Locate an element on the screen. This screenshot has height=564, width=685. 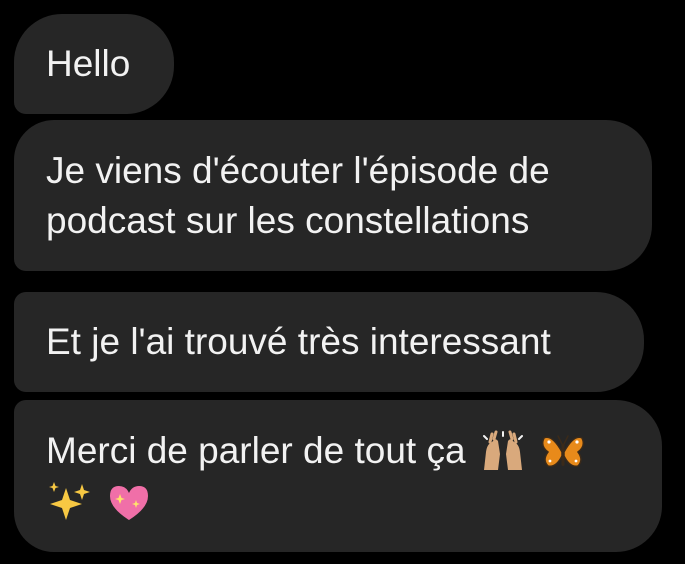
message-line-1: Merci de parler de tout ça is located at coordinates (316, 451).